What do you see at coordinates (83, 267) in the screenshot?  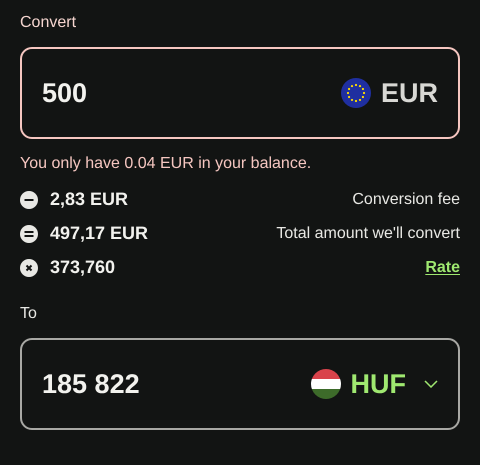 I see `fee-amount: 373,760` at bounding box center [83, 267].